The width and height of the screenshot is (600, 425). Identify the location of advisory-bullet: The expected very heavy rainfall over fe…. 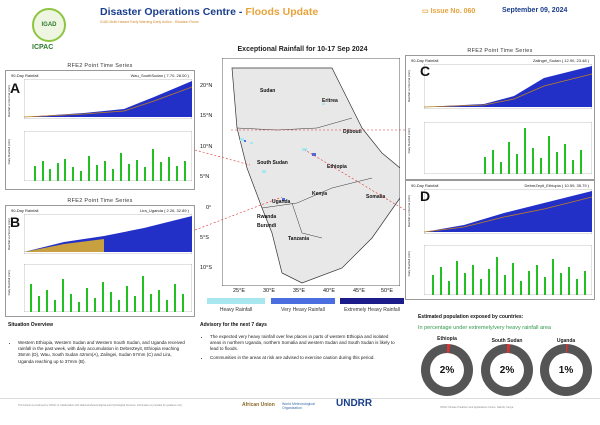
(305, 343).